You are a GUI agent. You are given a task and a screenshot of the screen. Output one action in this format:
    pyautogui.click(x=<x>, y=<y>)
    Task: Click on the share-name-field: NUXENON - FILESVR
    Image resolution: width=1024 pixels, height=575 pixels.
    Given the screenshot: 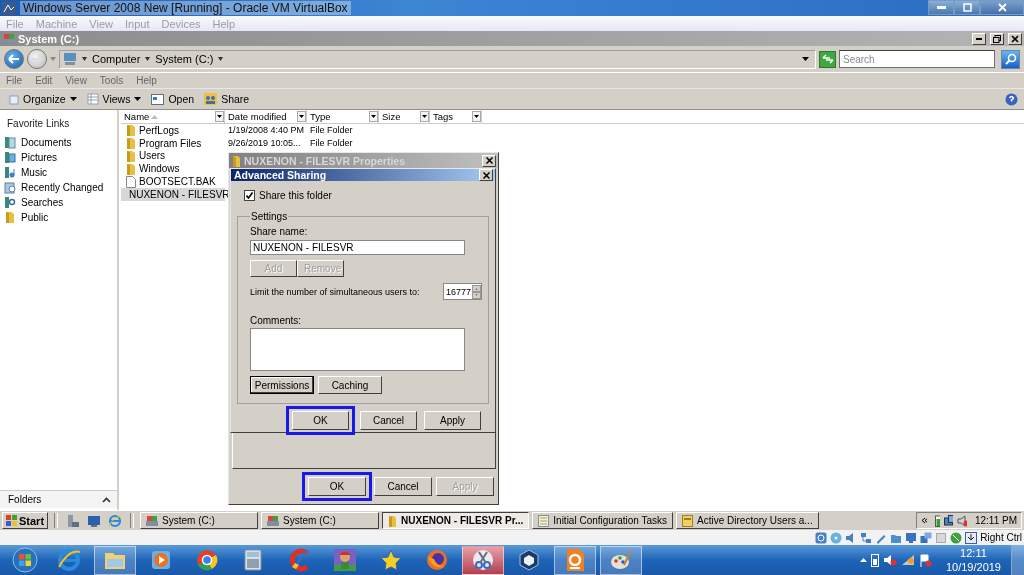 What is the action you would take?
    pyautogui.click(x=357, y=247)
    